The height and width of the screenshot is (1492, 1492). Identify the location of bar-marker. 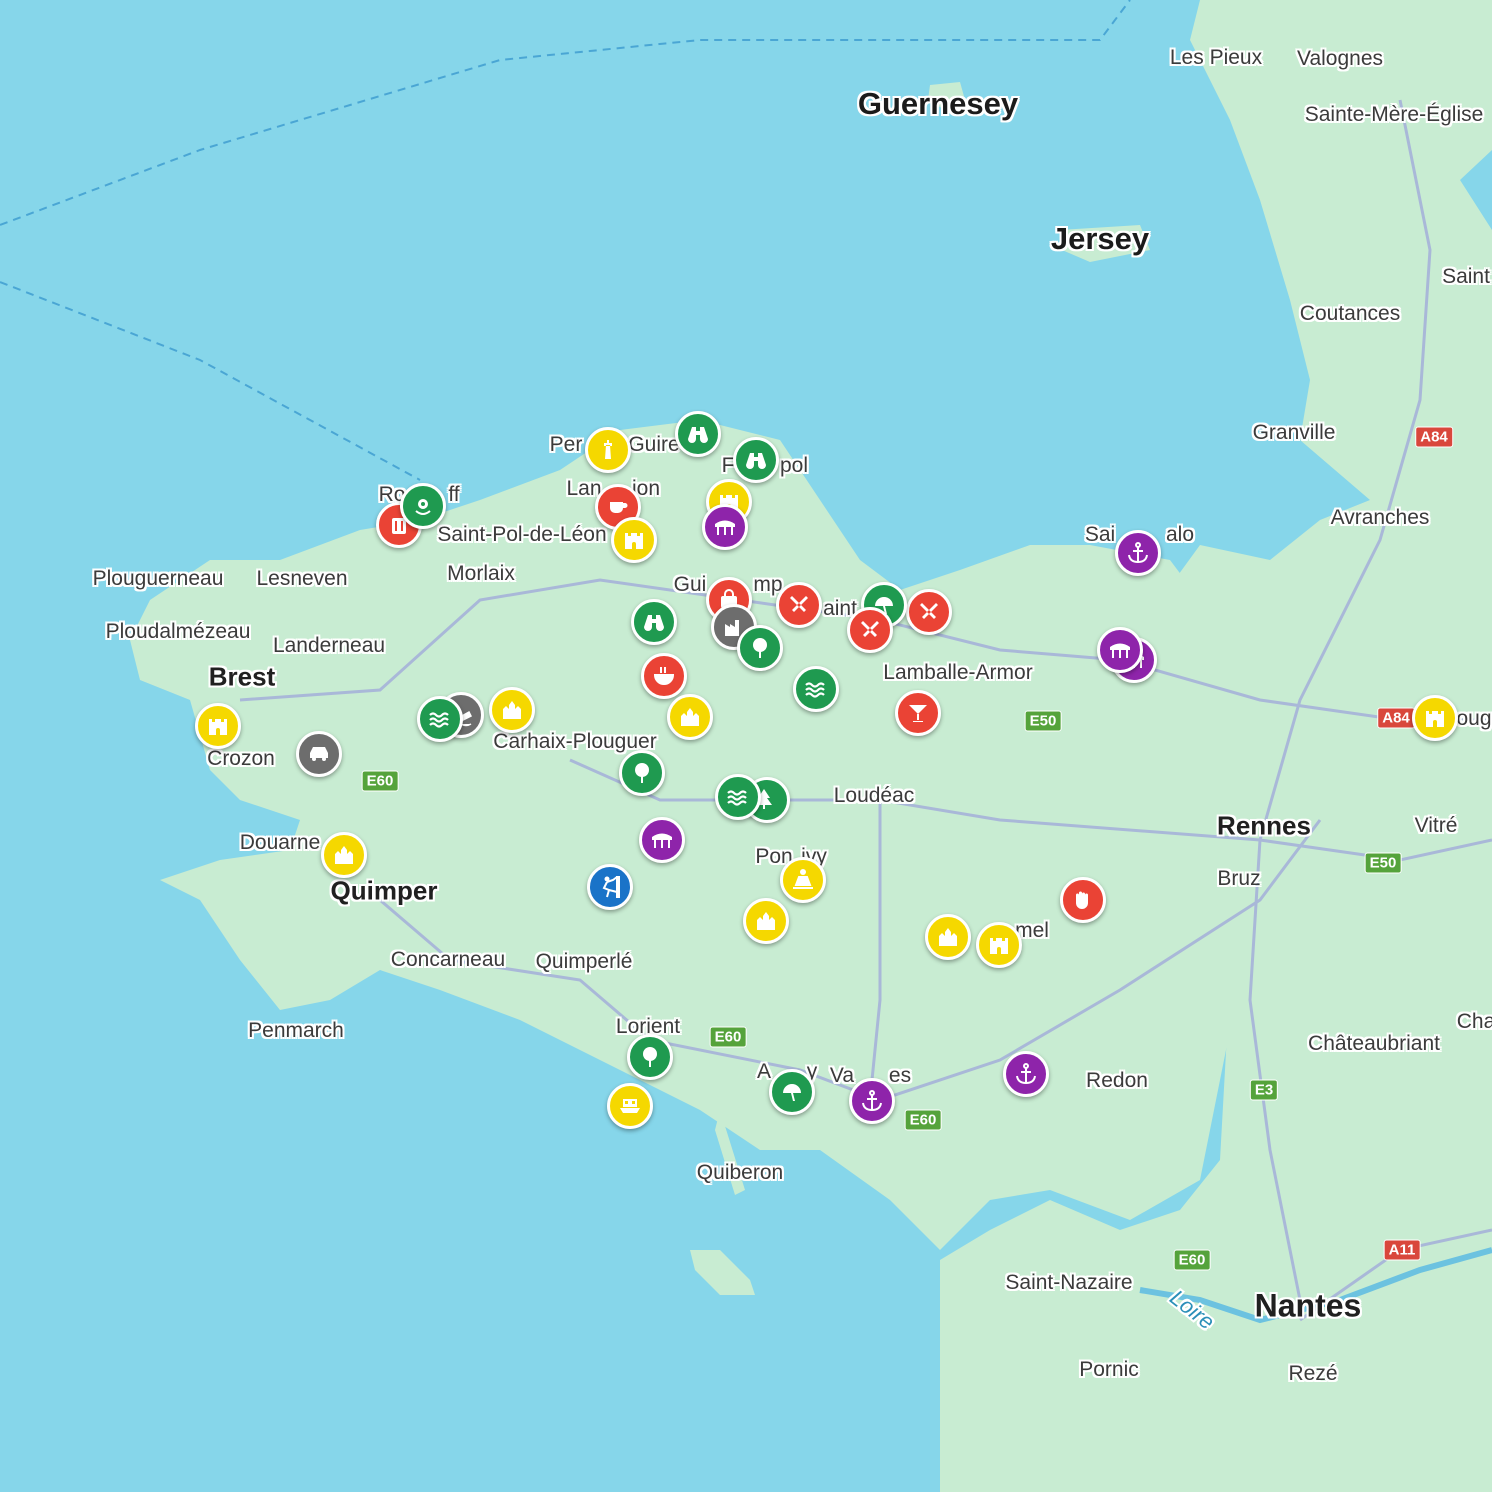
(918, 713).